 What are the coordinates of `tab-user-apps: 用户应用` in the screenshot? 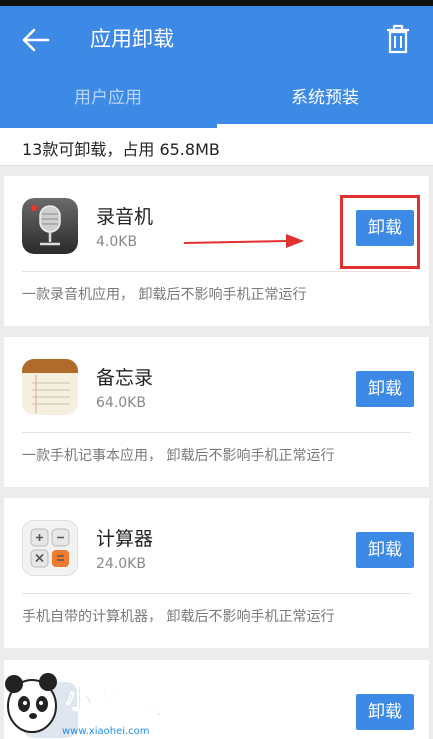 It's located at (108, 100).